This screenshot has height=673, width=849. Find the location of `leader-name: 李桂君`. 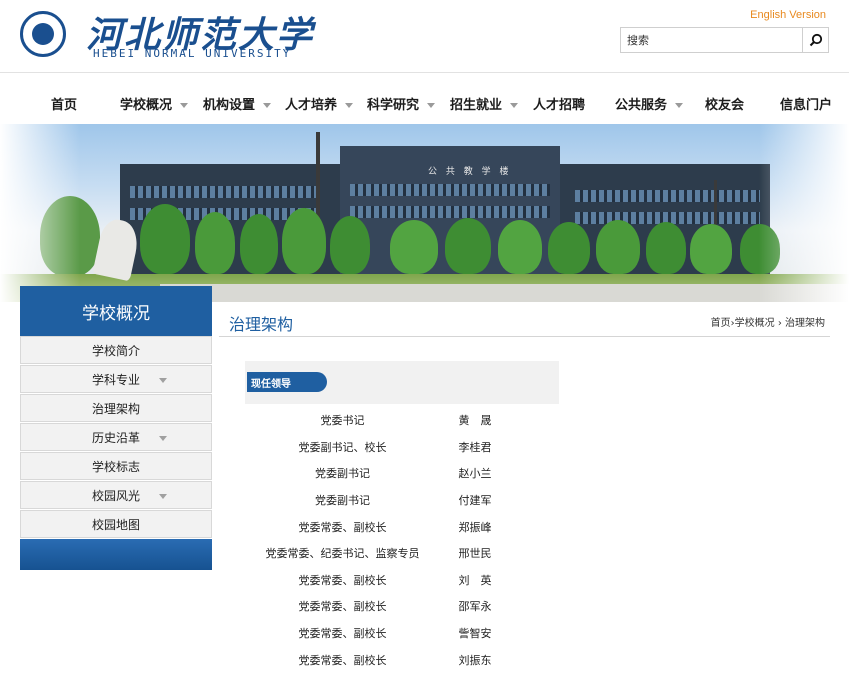

leader-name: 李桂君 is located at coordinates (475, 447).